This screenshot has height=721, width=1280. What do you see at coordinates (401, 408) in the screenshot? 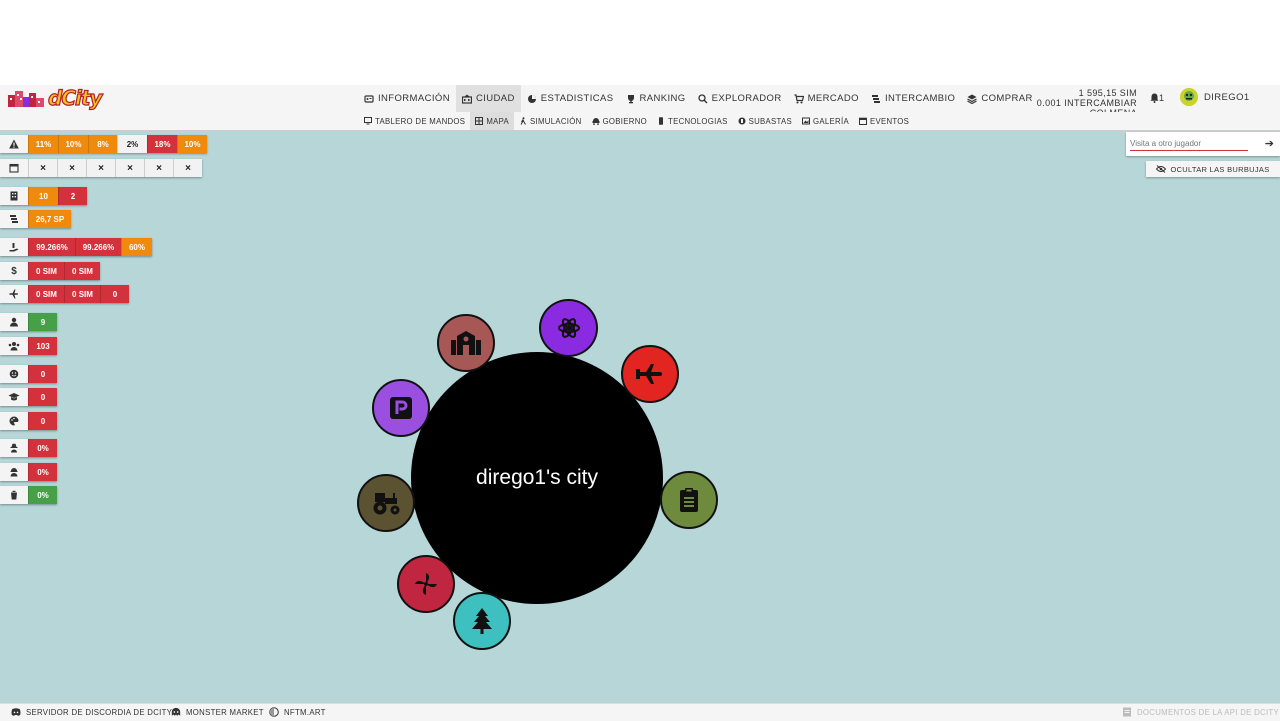
I see `parking-bubble` at bounding box center [401, 408].